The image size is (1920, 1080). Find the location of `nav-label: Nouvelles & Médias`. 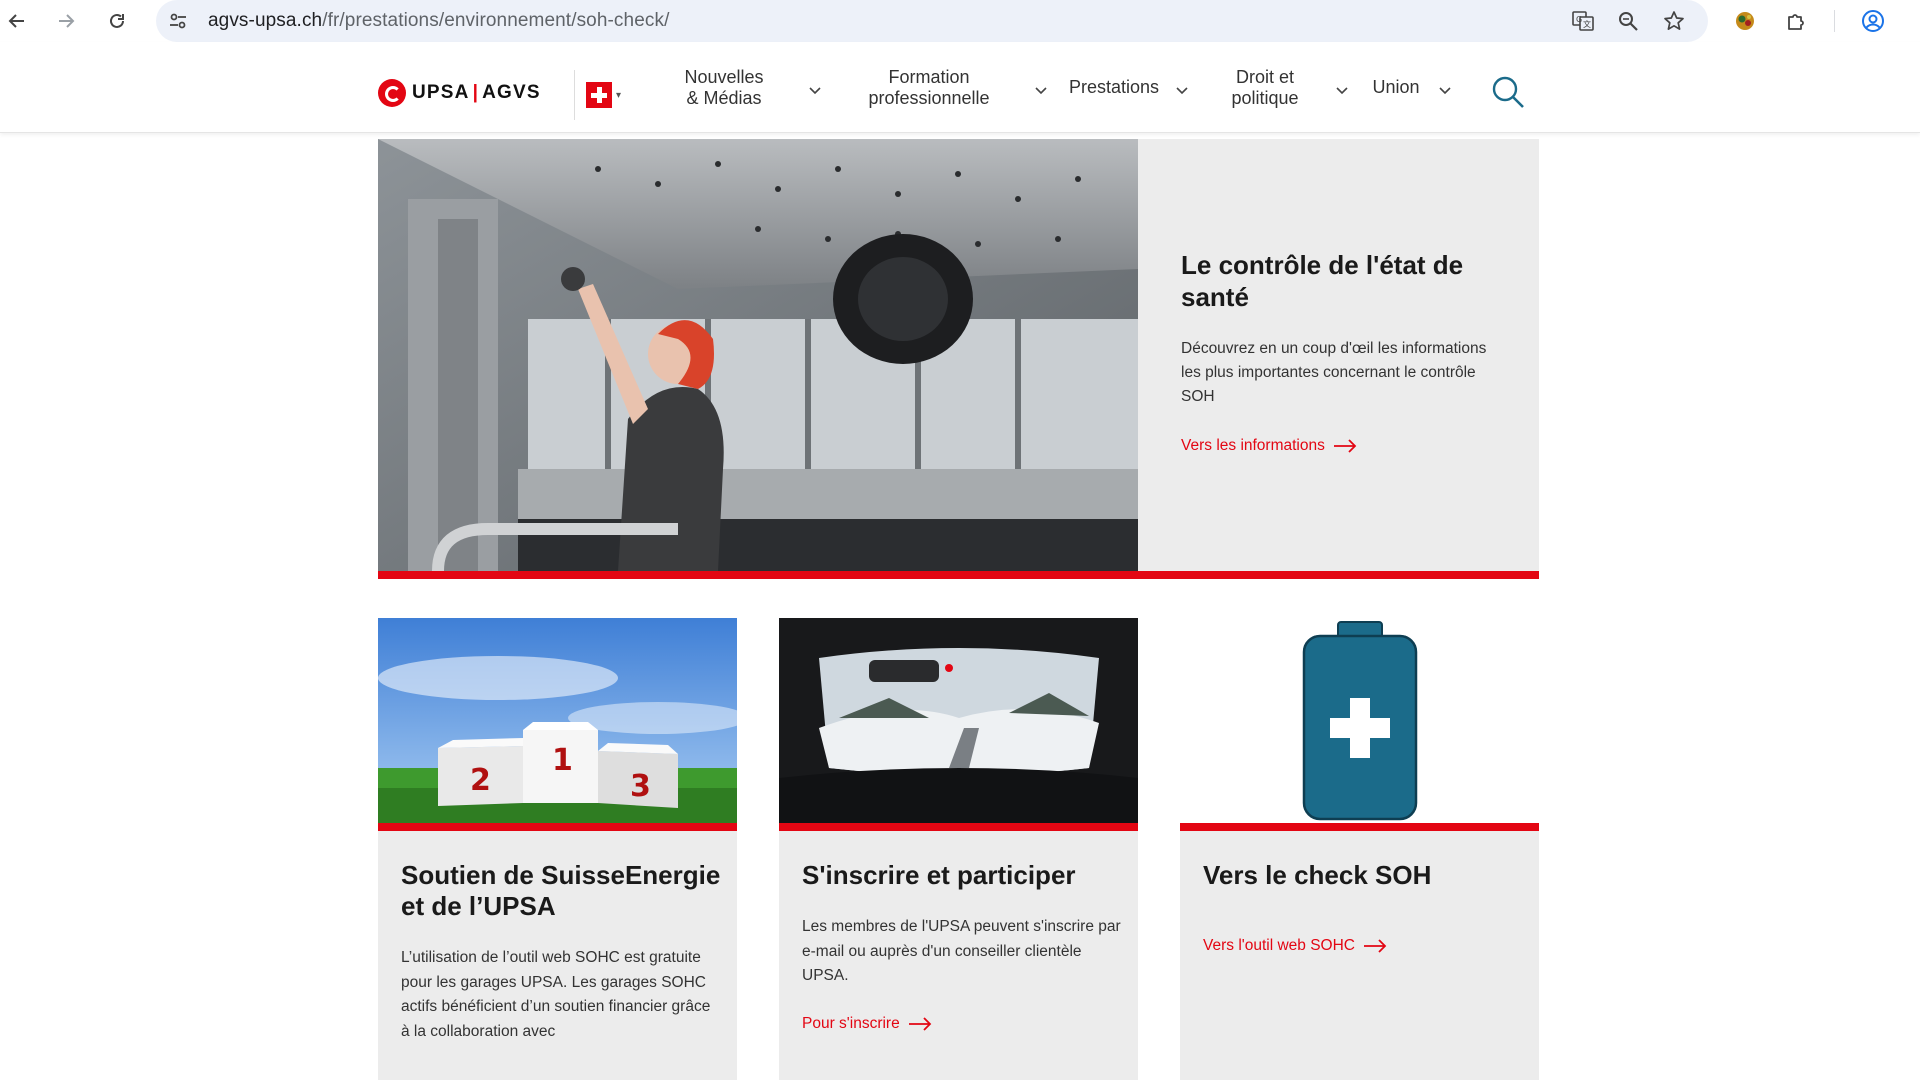

nav-label: Nouvelles & Médias is located at coordinates (724, 88).